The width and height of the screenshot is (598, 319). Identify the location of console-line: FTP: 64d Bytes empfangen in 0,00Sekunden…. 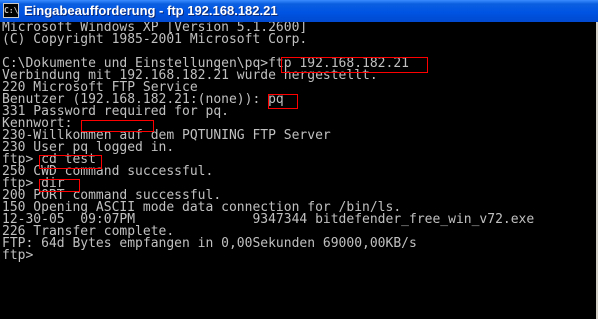
(209, 243).